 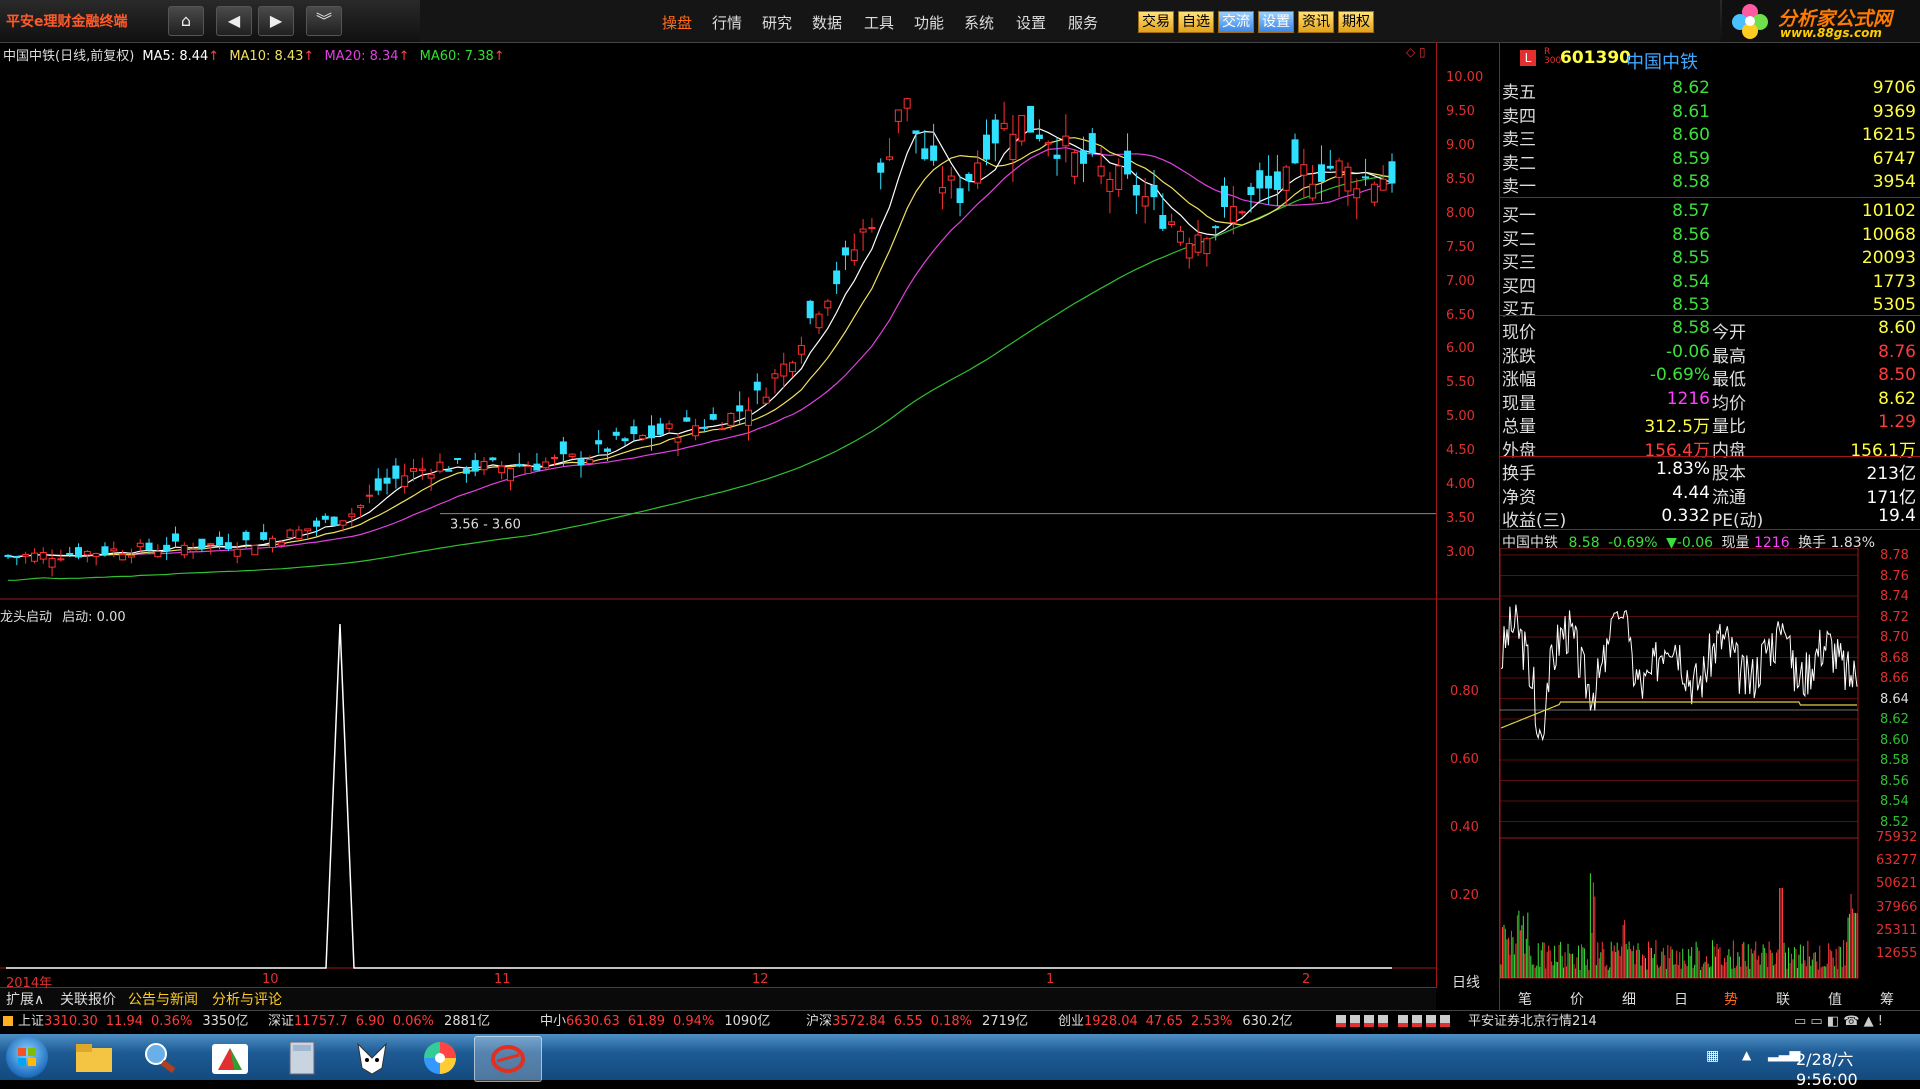 I want to click on menu-7: 设置, so click(x=1031, y=22).